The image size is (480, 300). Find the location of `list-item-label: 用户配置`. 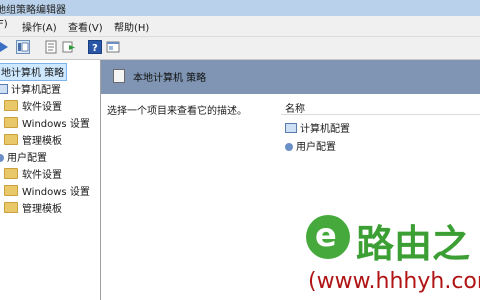

list-item-label: 用户配置 is located at coordinates (316, 147).